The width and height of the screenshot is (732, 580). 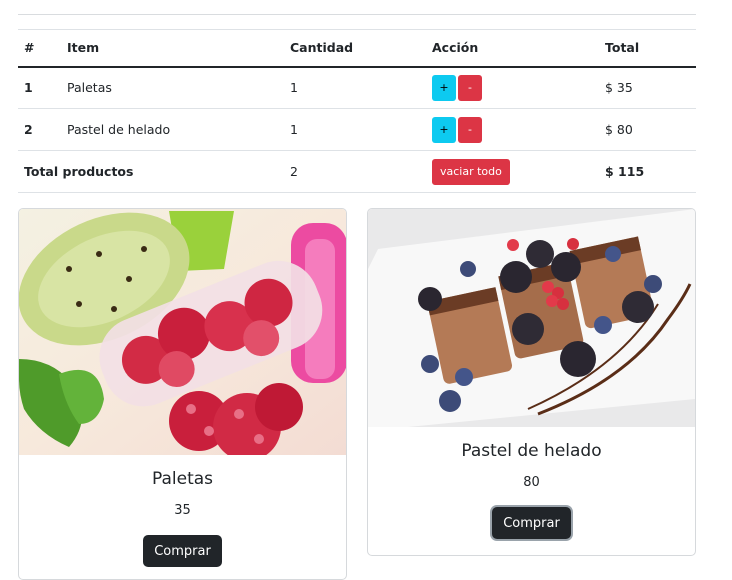 What do you see at coordinates (512, 172) in the screenshot?
I see `clear-cell: vaciar todo` at bounding box center [512, 172].